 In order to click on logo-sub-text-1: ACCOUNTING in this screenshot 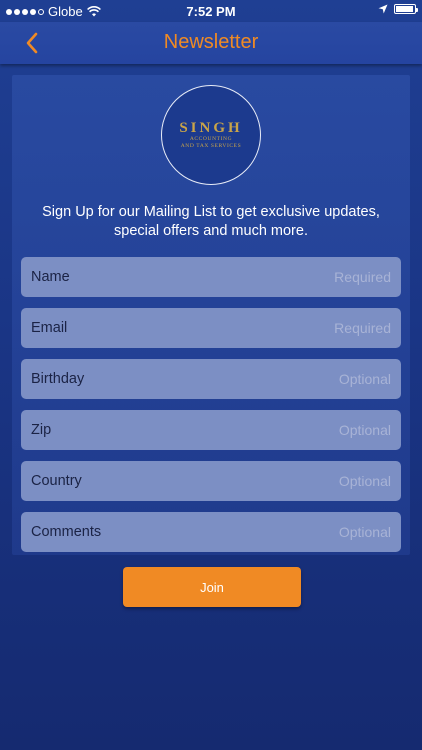, I will do `click(211, 139)`.